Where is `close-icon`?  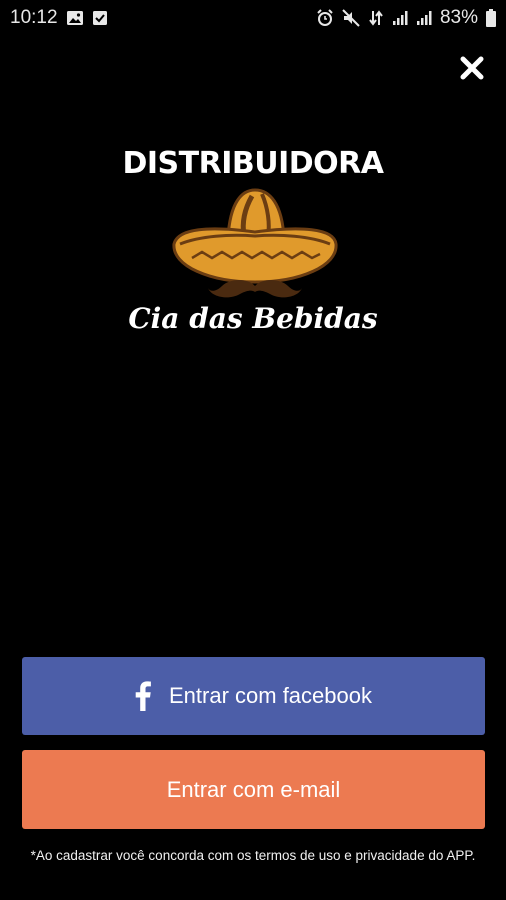
close-icon is located at coordinates (472, 68).